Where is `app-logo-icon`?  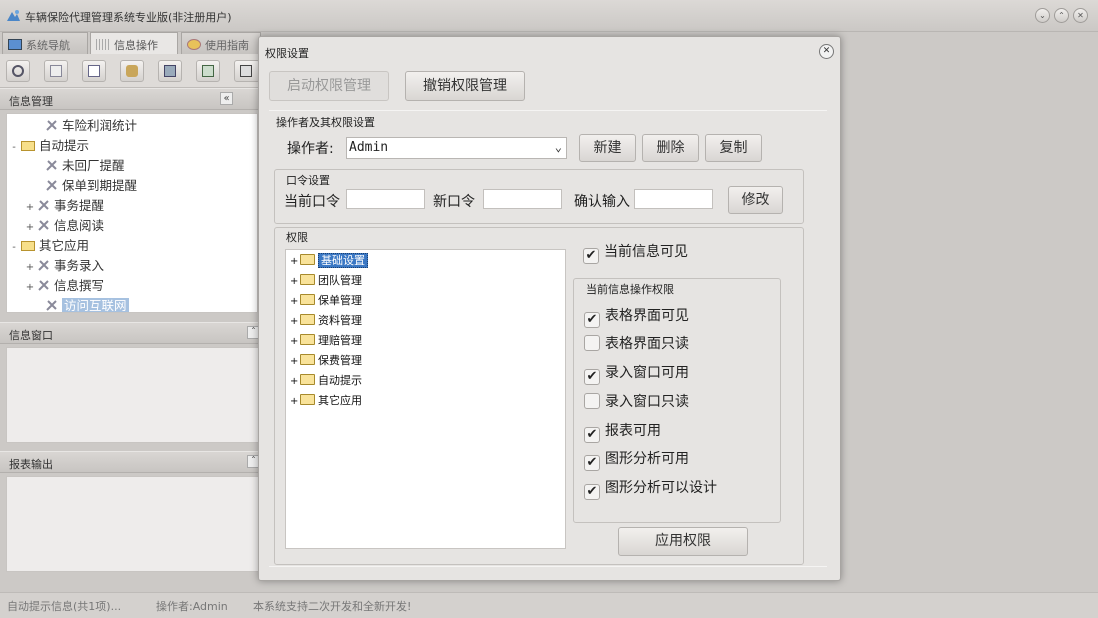
app-logo-icon is located at coordinates (13, 15).